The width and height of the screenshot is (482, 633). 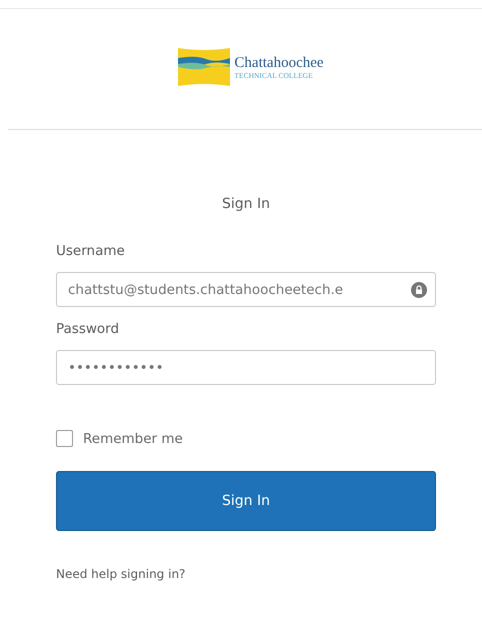 What do you see at coordinates (64, 438) in the screenshot?
I see `remember-checkbox` at bounding box center [64, 438].